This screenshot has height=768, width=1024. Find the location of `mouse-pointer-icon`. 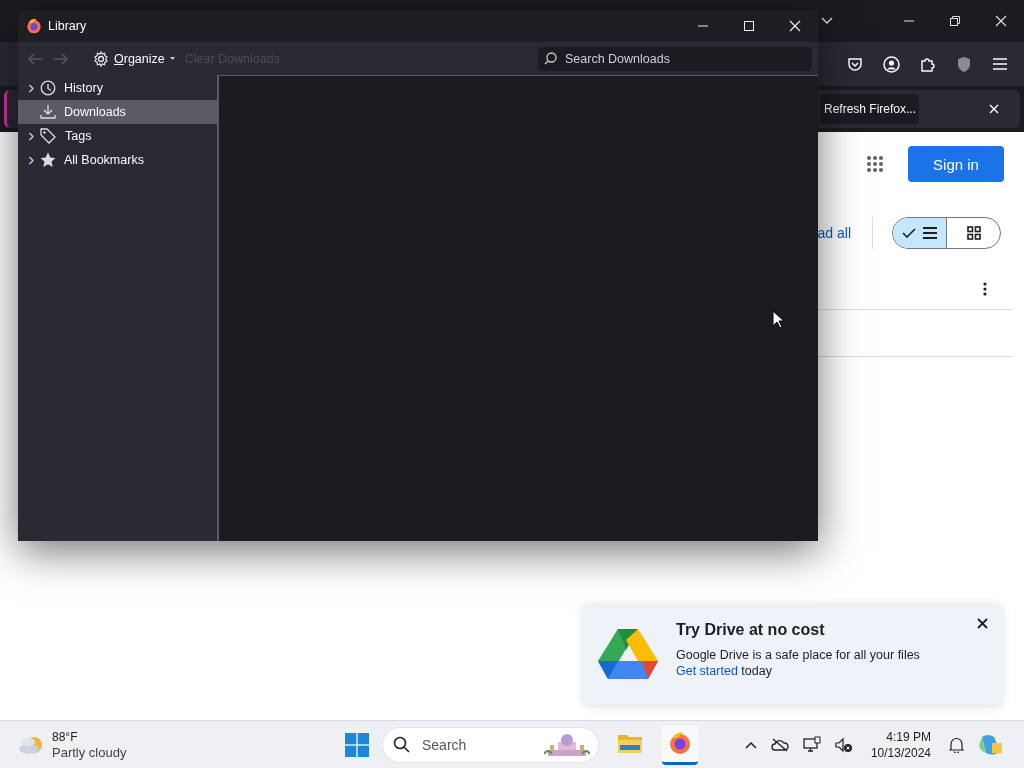

mouse-pointer-icon is located at coordinates (778, 319).